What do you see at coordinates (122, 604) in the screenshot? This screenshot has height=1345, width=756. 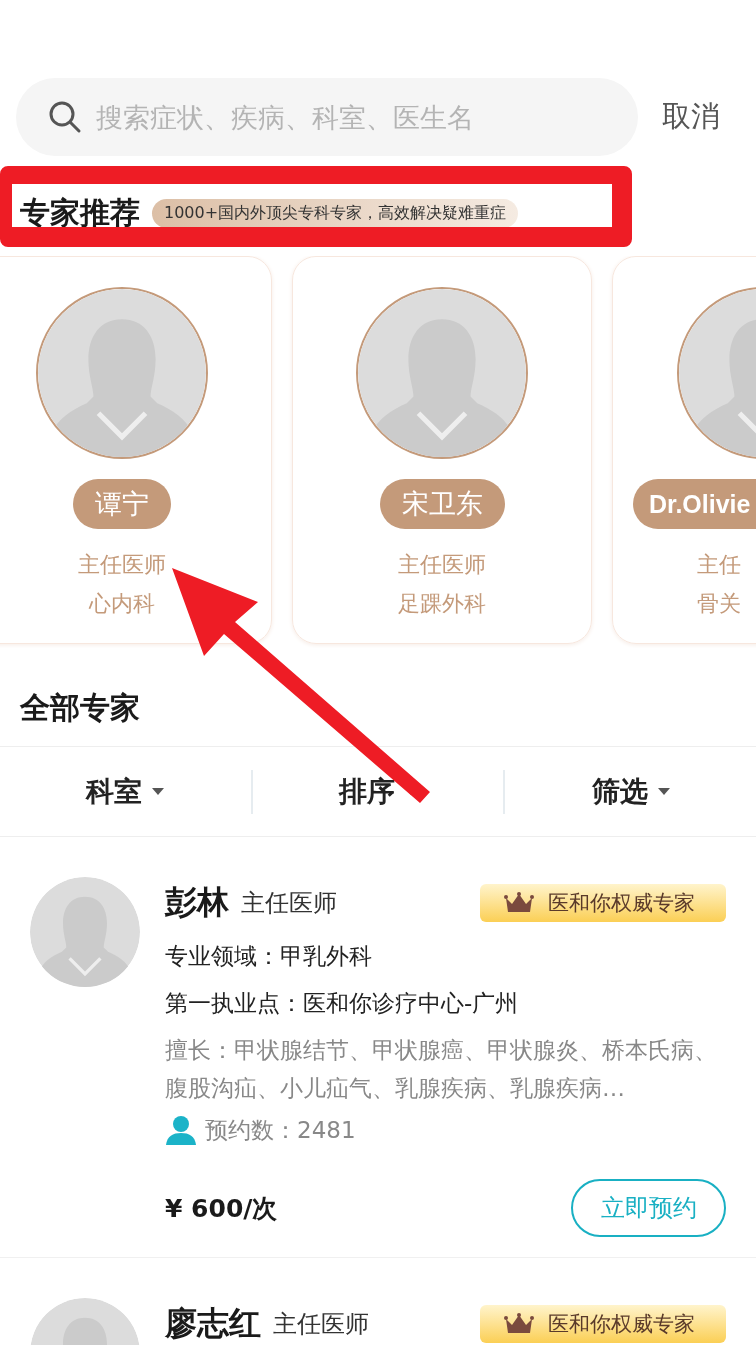 I see `department-text: 心内科` at bounding box center [122, 604].